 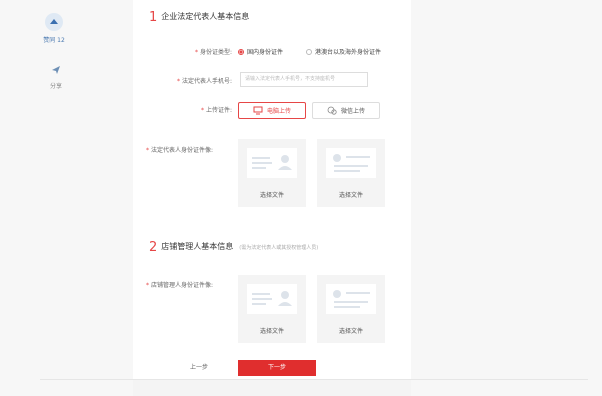 I want to click on phone-input: 请输入法定代表人手机号，不支持座机号, so click(x=304, y=79).